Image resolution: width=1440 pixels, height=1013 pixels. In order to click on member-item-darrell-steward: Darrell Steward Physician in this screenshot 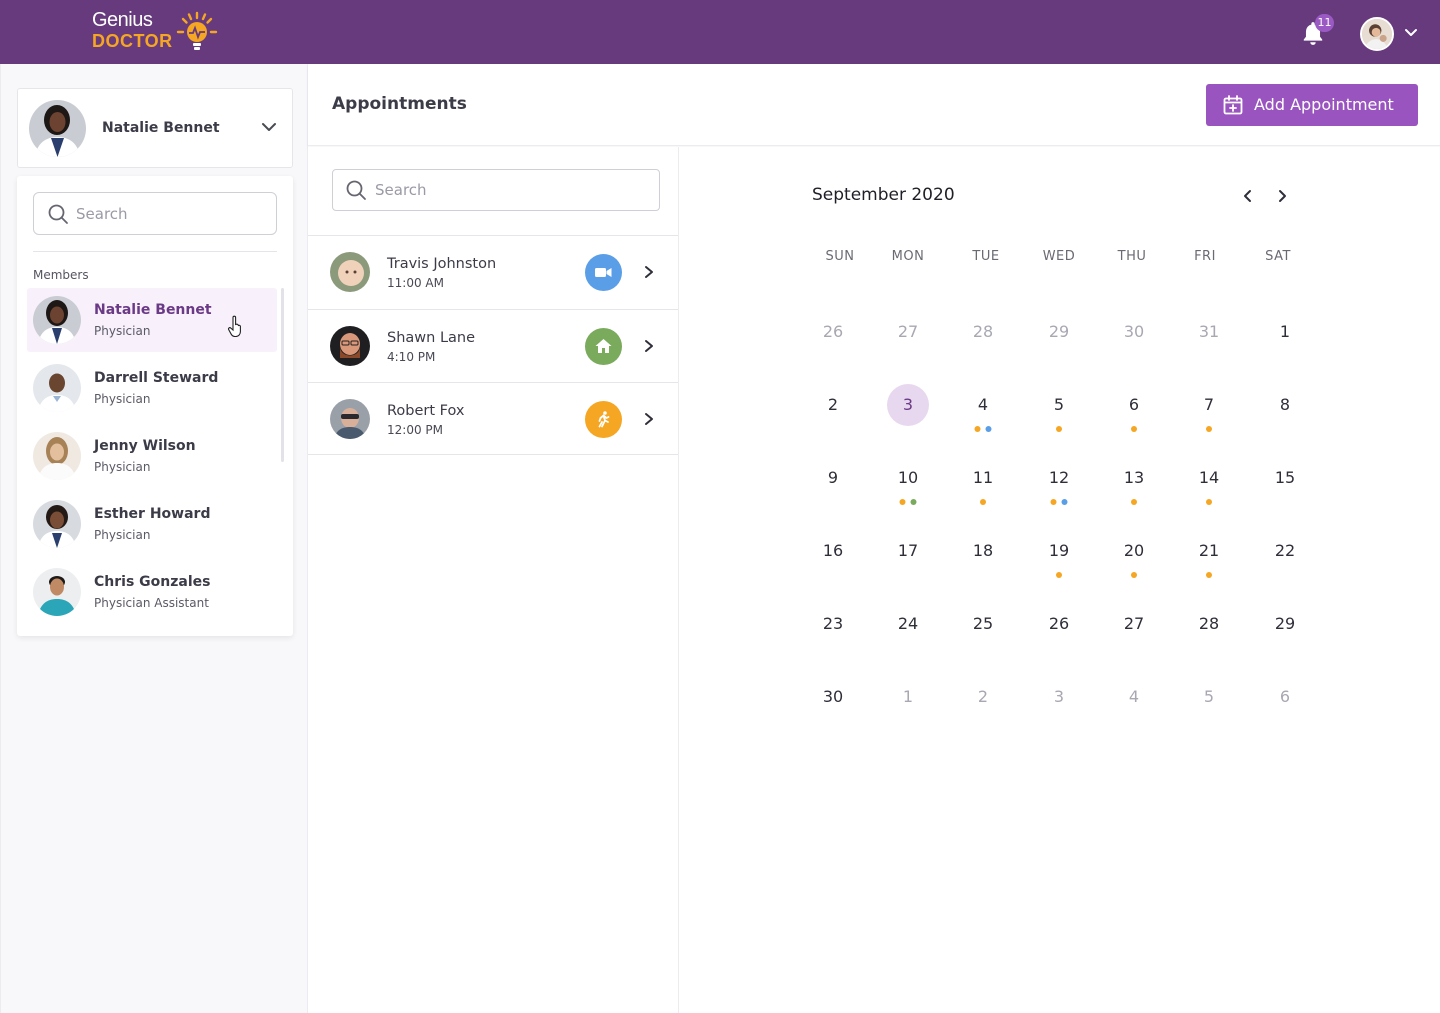, I will do `click(152, 388)`.